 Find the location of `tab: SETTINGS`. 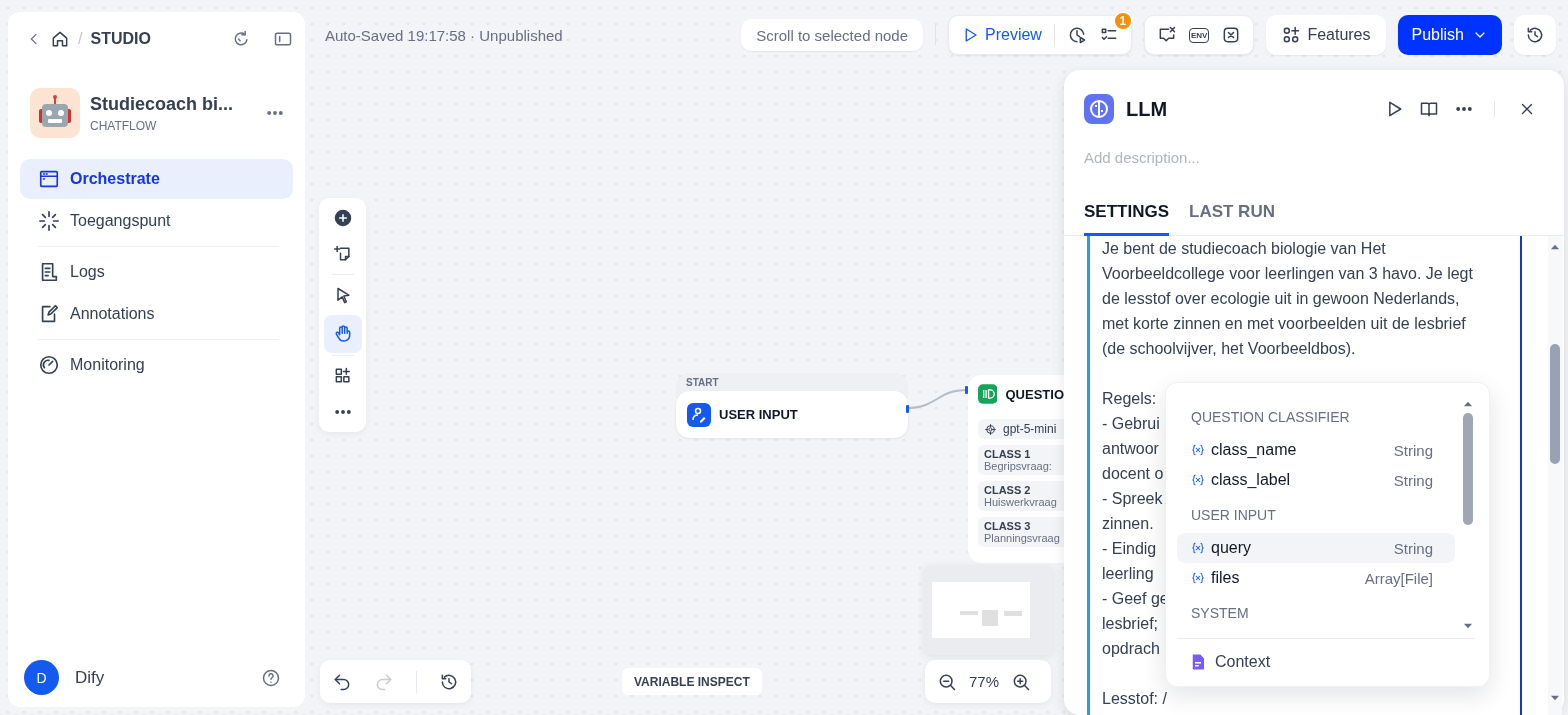

tab: SETTINGS is located at coordinates (1126, 219).